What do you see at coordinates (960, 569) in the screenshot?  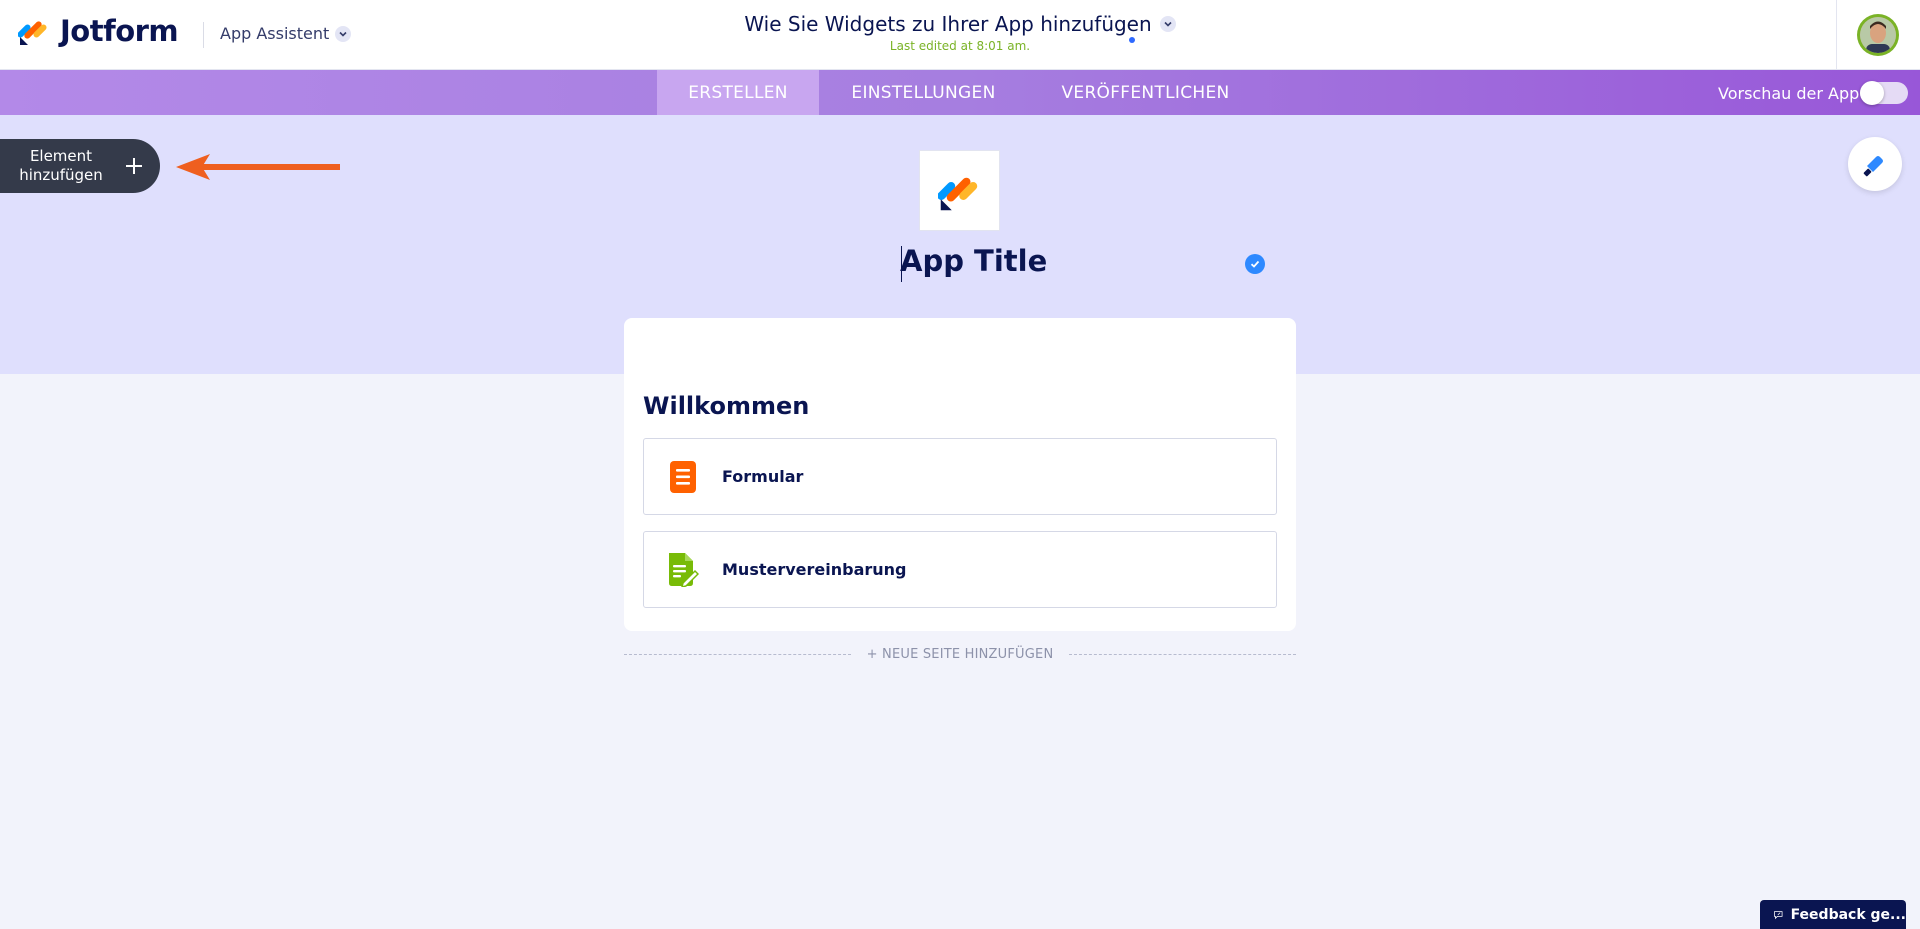 I see `list-item-mustervereinbarung: Mustervereinbarung` at bounding box center [960, 569].